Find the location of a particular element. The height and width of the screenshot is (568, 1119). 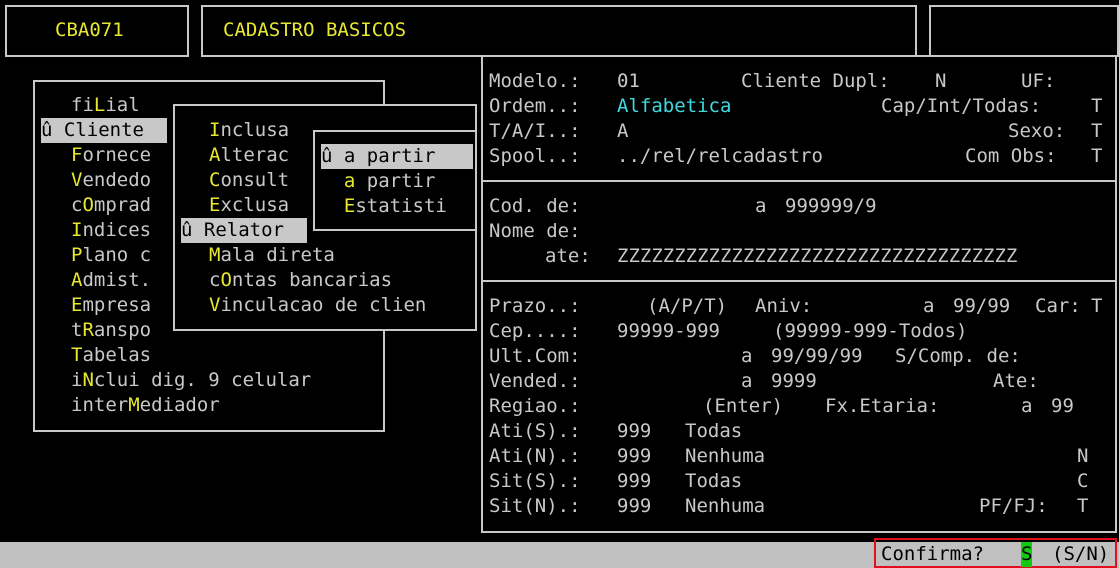

menu-item: û Relator is located at coordinates (244, 230).